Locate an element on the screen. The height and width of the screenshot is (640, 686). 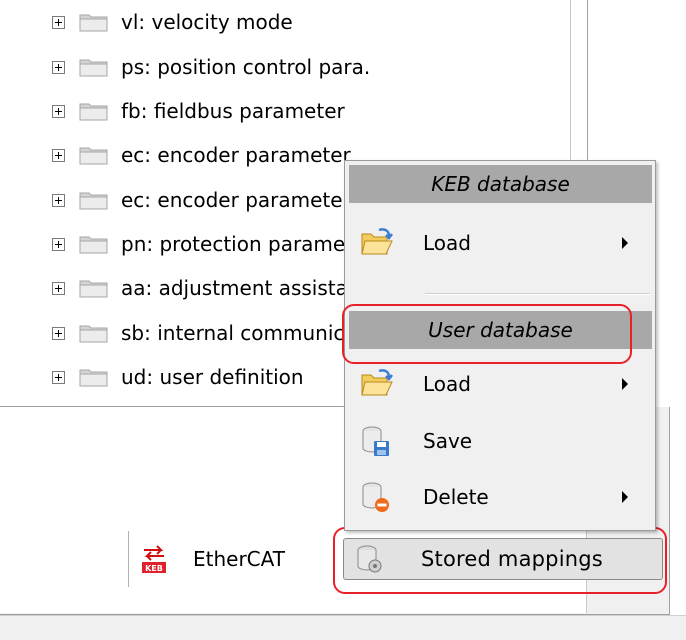
tree-item: vl: velocity mode is located at coordinates (172, 22).